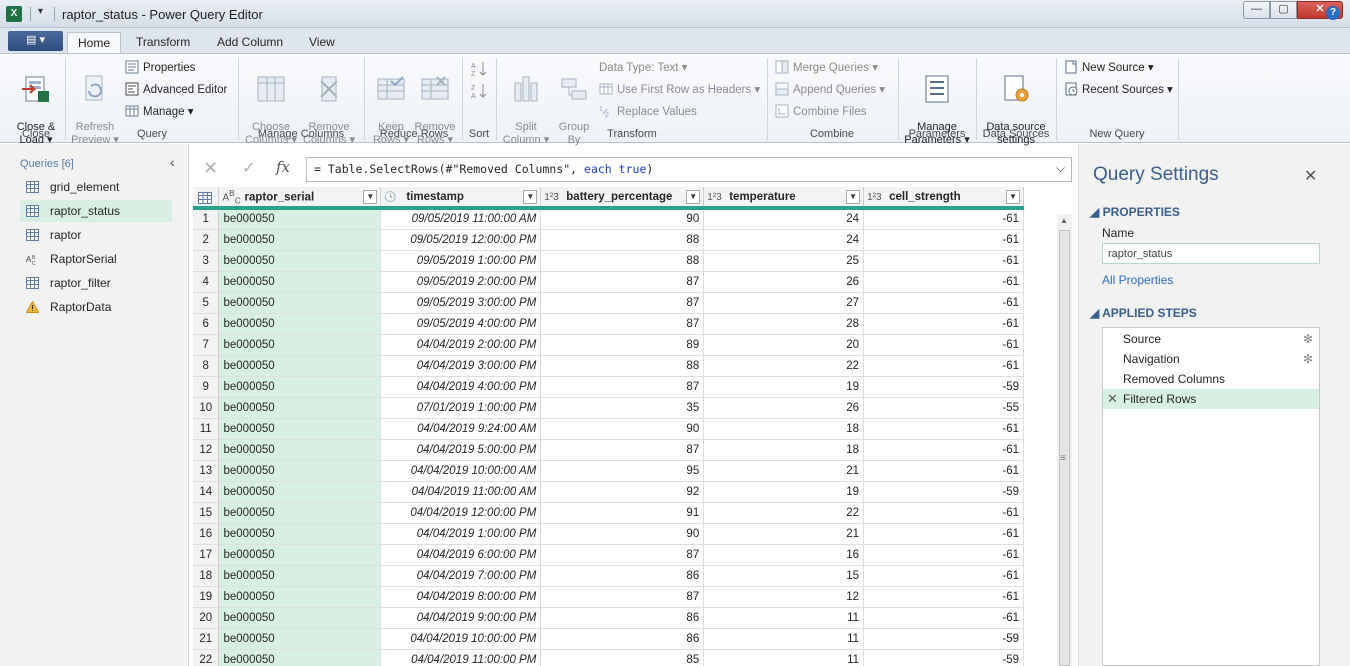  Describe the element at coordinates (1256, 10) in the screenshot. I see `minimize-button: —` at that location.